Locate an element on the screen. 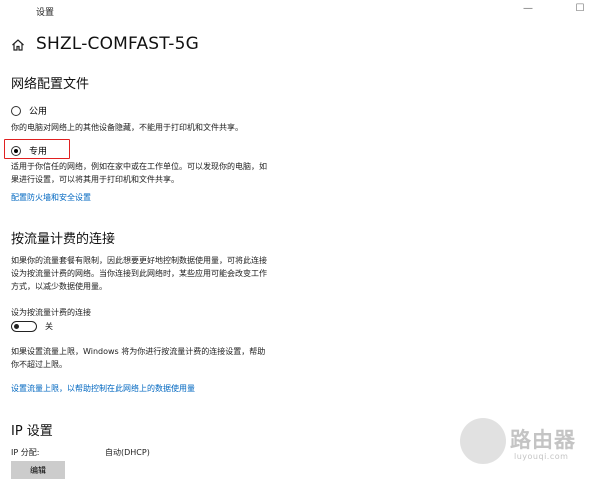  private-description-line-2: 果进行设置，可以将其用于打印机和文件共享。 is located at coordinates (95, 179).